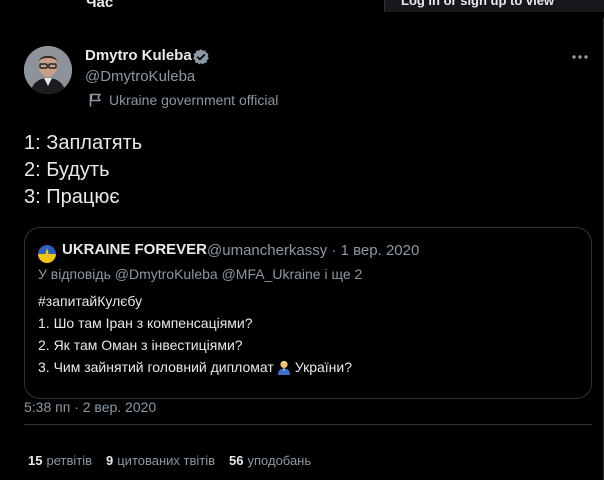 This screenshot has height=480, width=604. What do you see at coordinates (138, 55) in the screenshot?
I see `author-name: Dmytro Kuleba` at bounding box center [138, 55].